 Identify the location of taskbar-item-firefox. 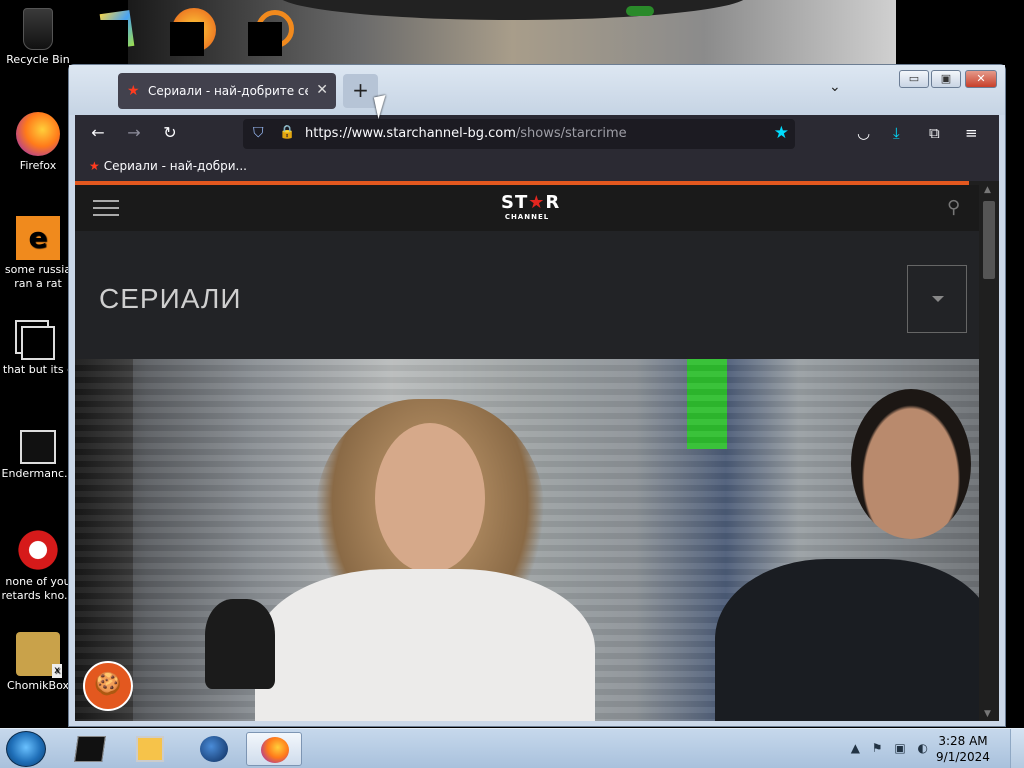
(274, 749).